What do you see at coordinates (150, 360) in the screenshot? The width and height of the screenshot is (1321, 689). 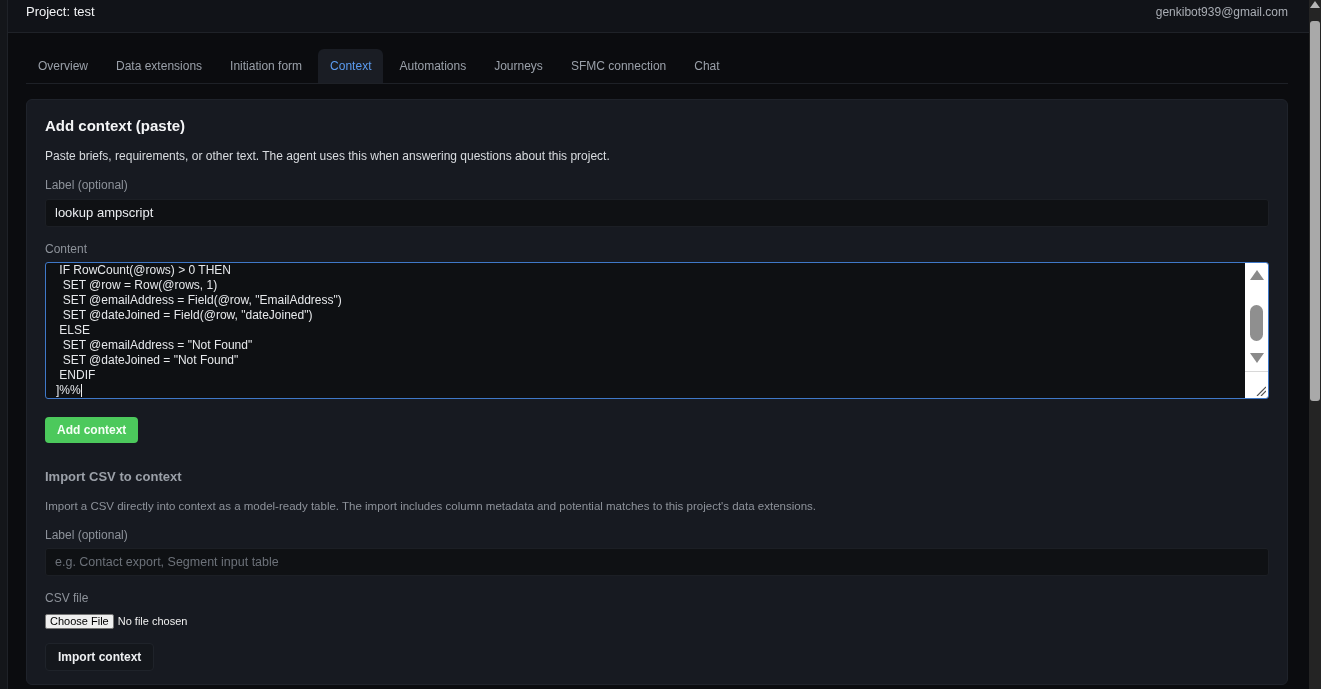 I see `code-line: SET @dateJoined = "Not Found"` at bounding box center [150, 360].